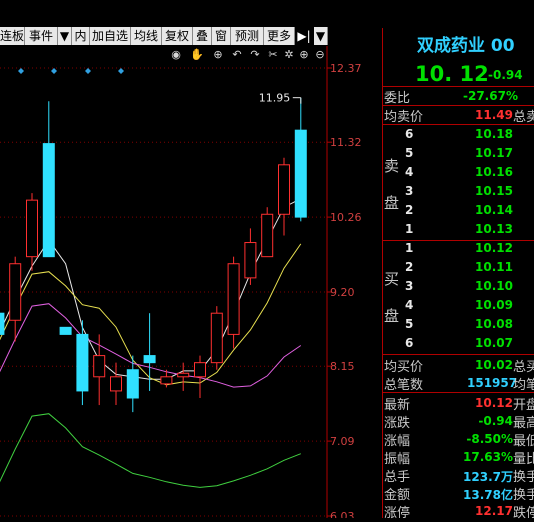 This screenshot has height=522, width=534. Describe the element at coordinates (397, 477) in the screenshot. I see `stat-label: 总手` at that location.